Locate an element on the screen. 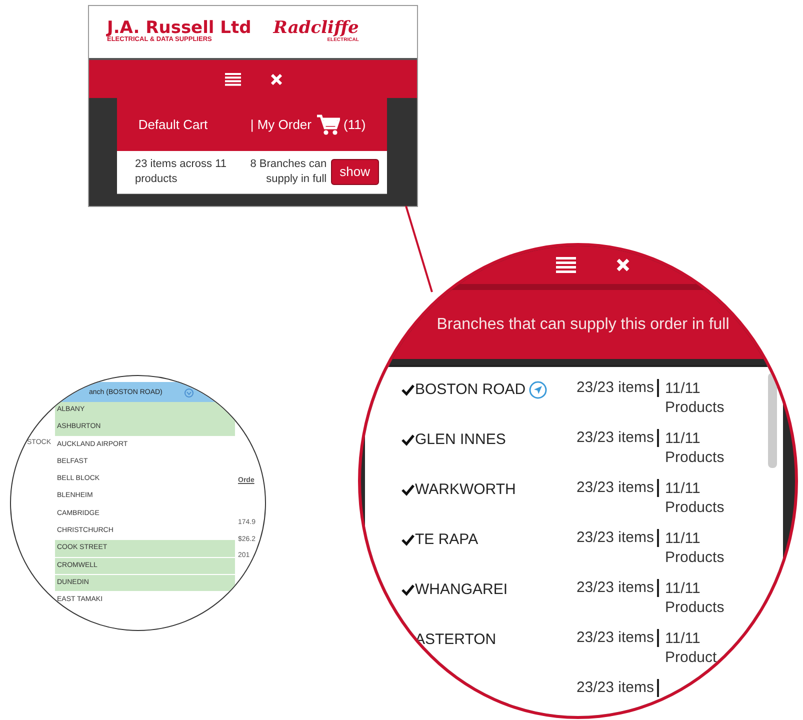  branch-name: WHANGAREI is located at coordinates (461, 590).